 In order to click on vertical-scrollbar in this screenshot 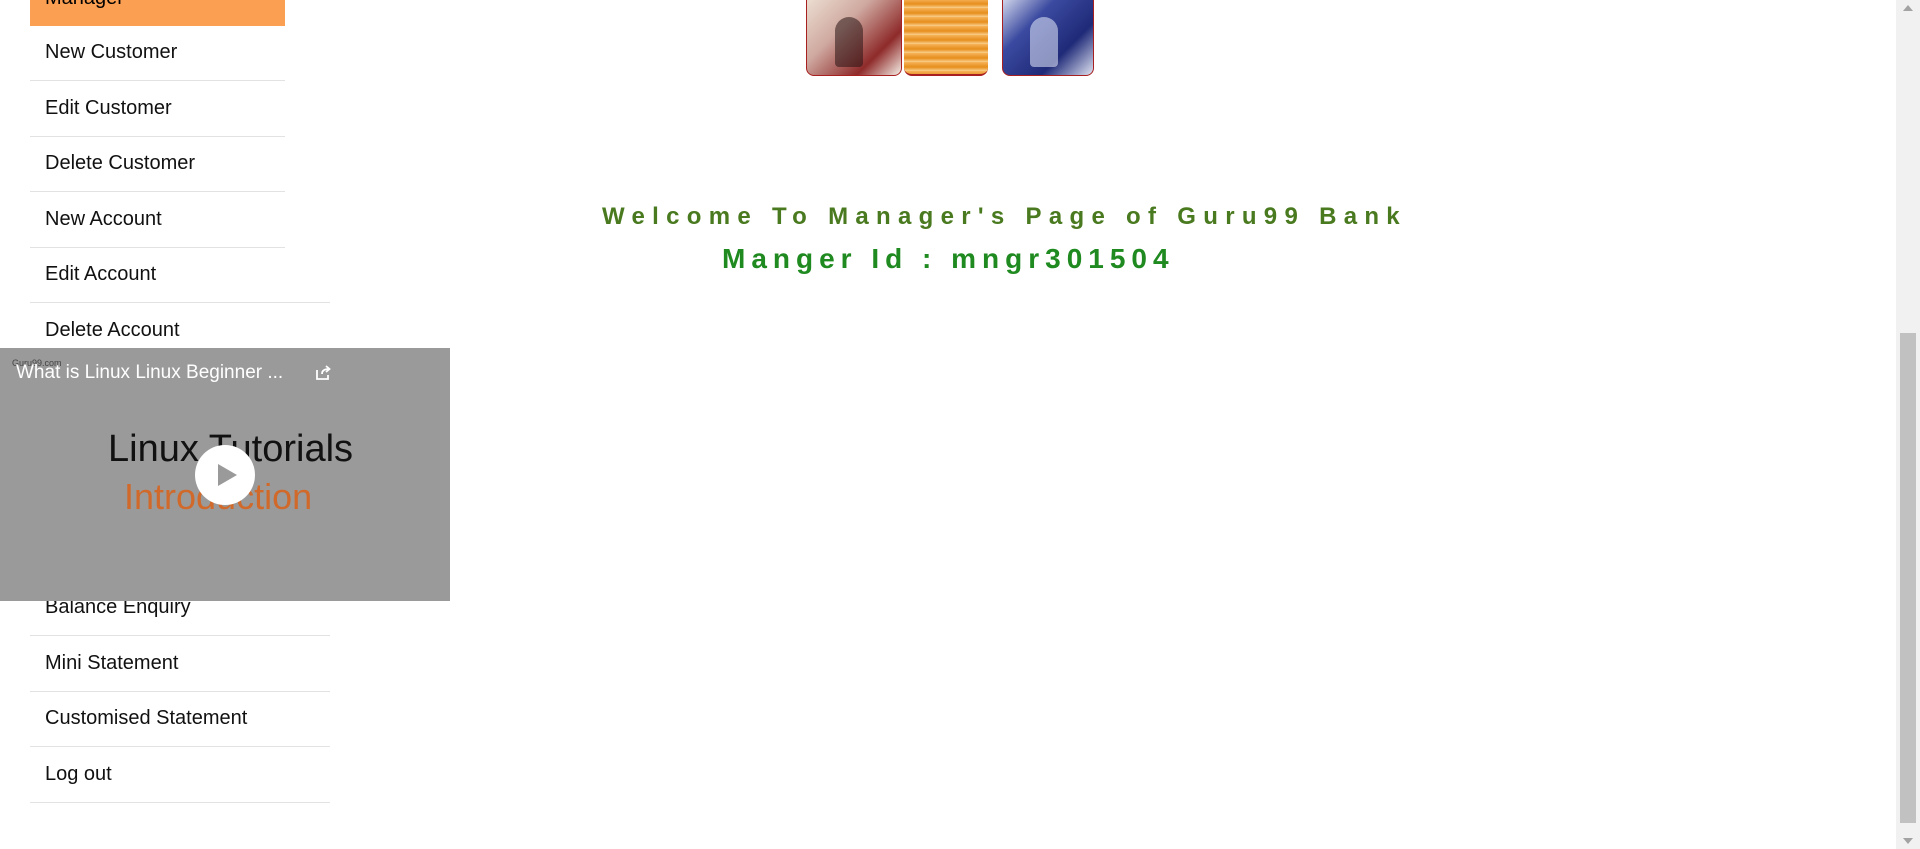, I will do `click(1908, 424)`.